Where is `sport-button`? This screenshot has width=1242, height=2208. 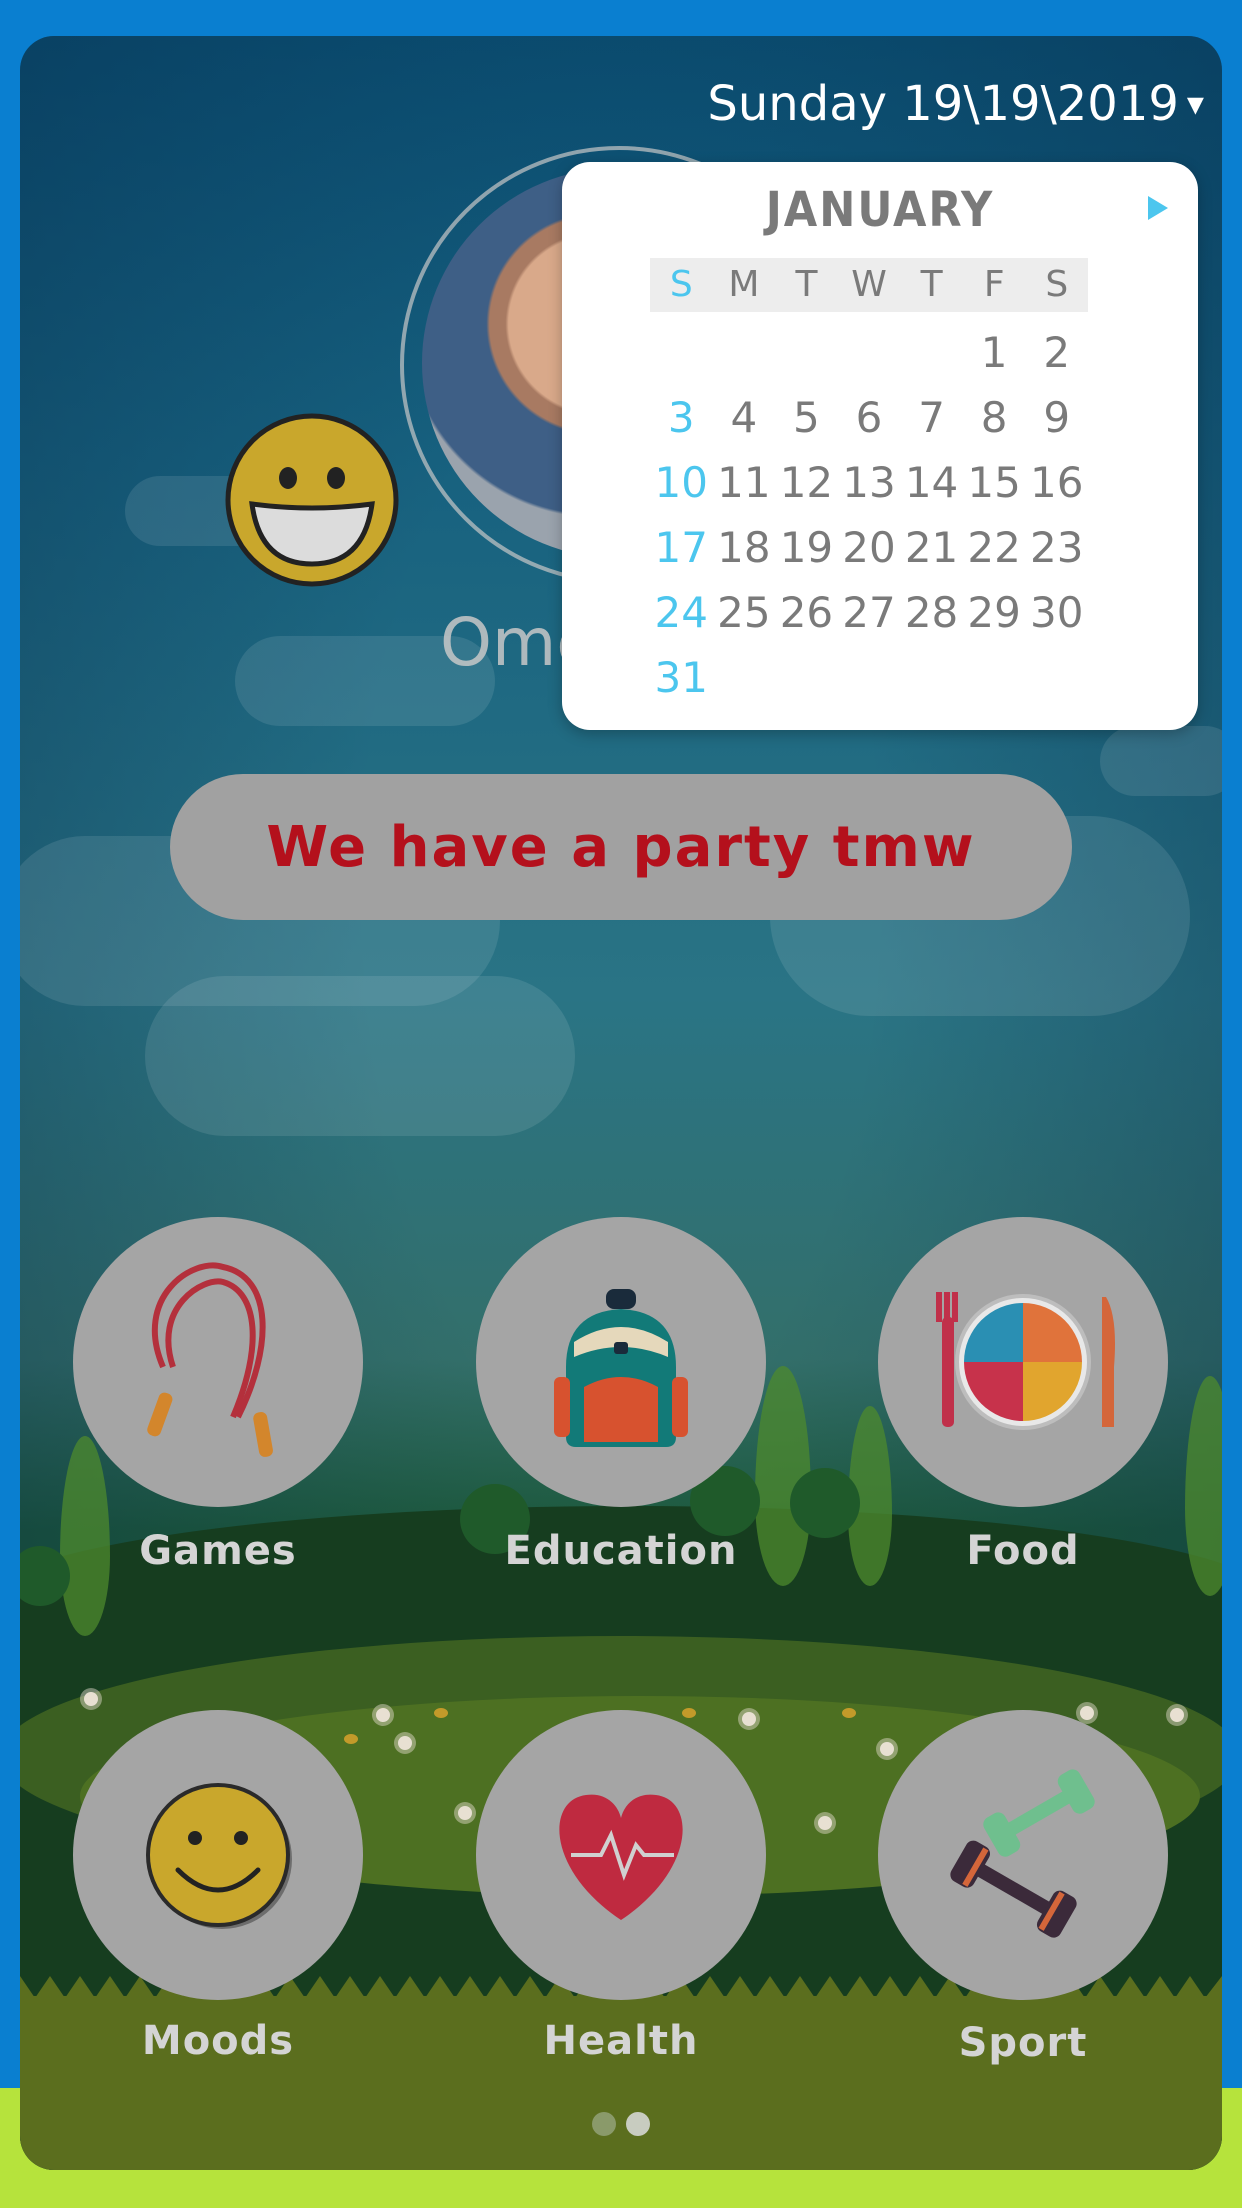 sport-button is located at coordinates (1023, 1855).